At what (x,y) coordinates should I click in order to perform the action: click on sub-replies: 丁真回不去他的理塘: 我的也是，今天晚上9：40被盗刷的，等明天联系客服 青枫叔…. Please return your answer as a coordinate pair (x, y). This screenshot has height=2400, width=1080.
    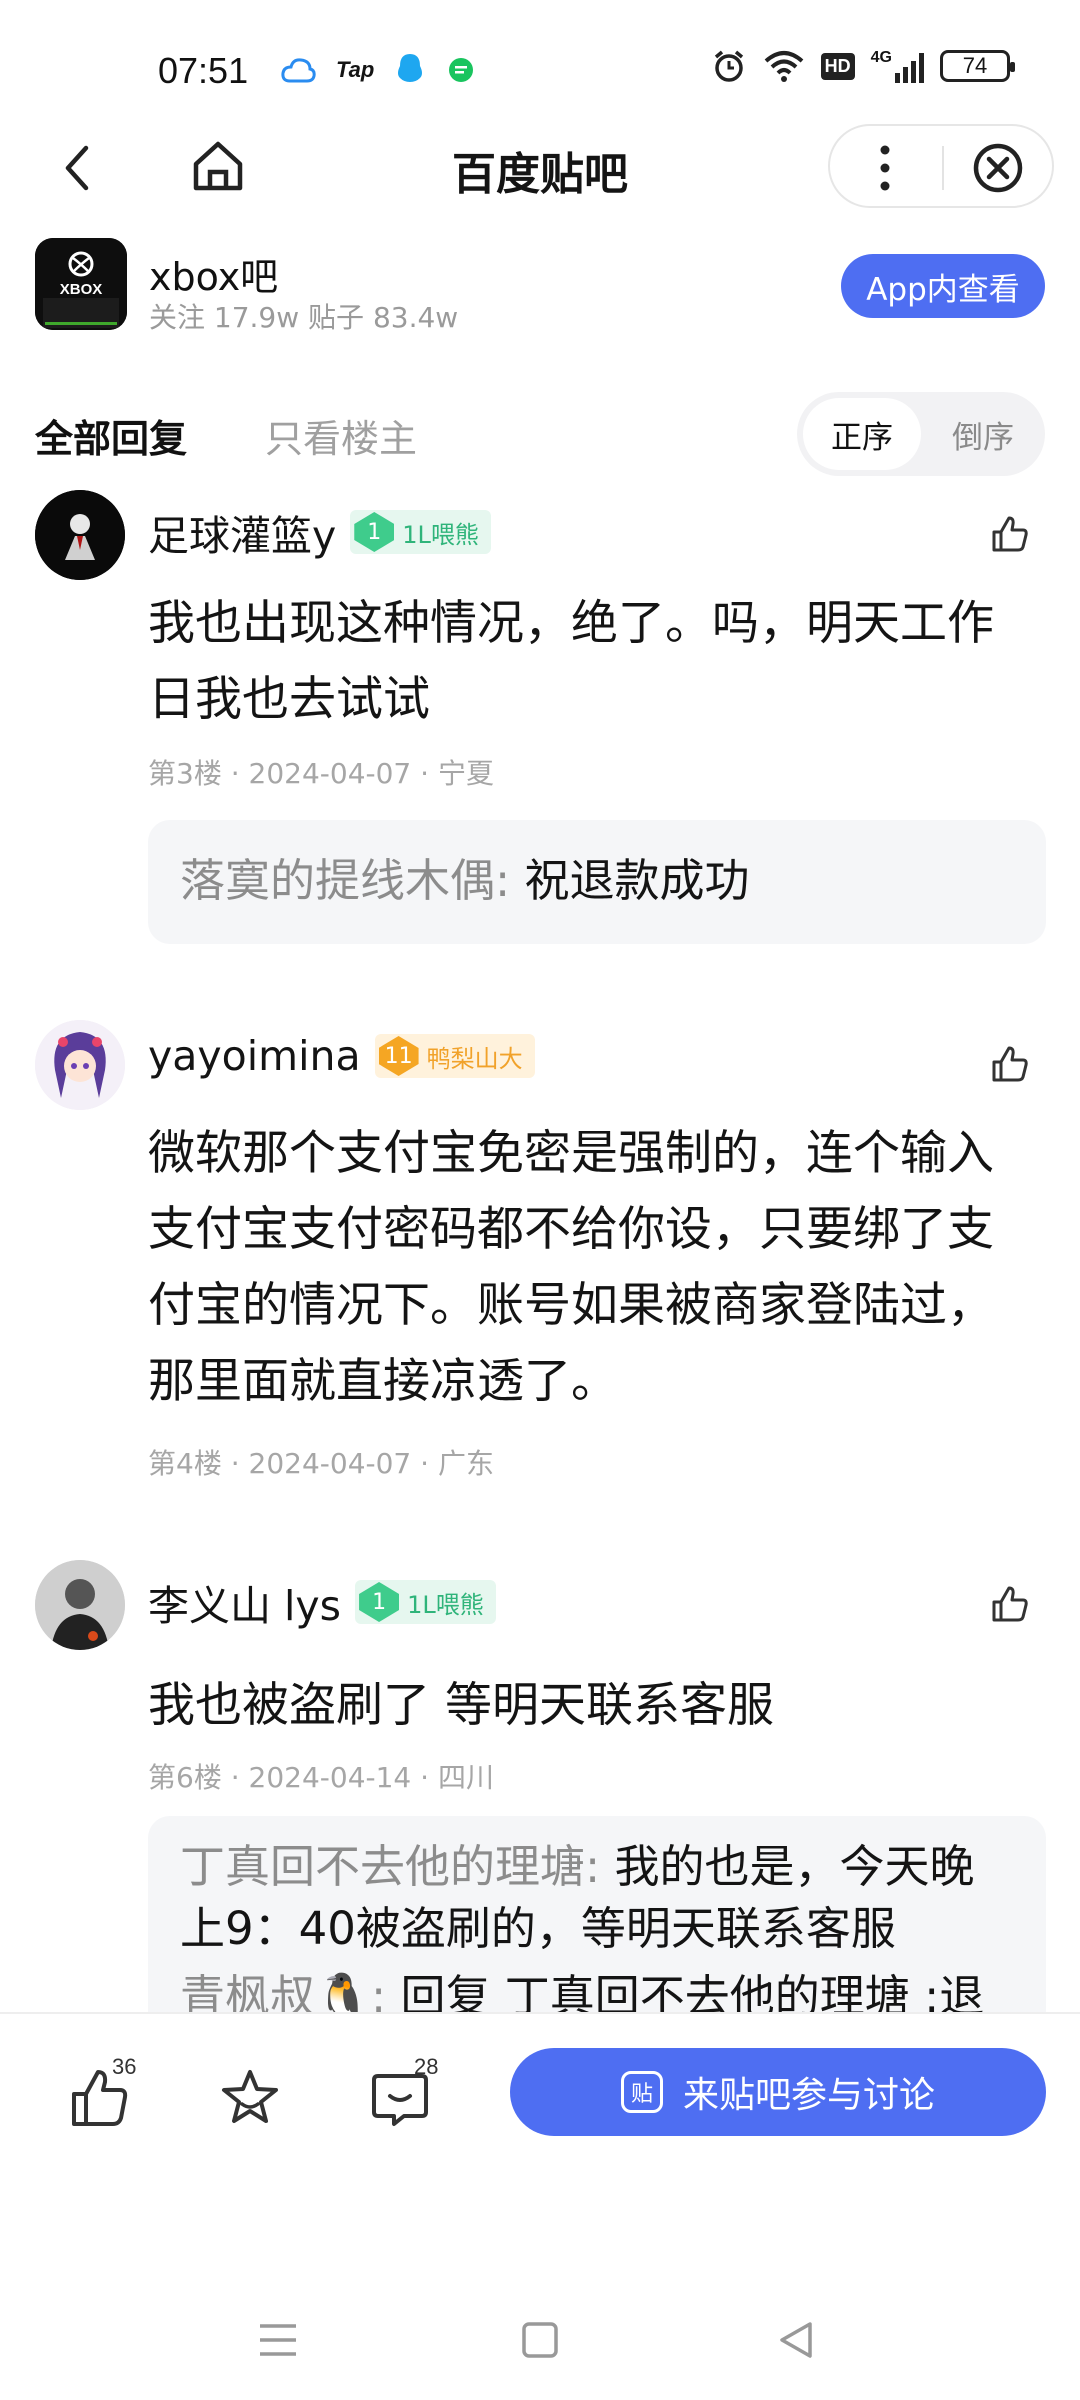
    Looking at the image, I should click on (597, 1914).